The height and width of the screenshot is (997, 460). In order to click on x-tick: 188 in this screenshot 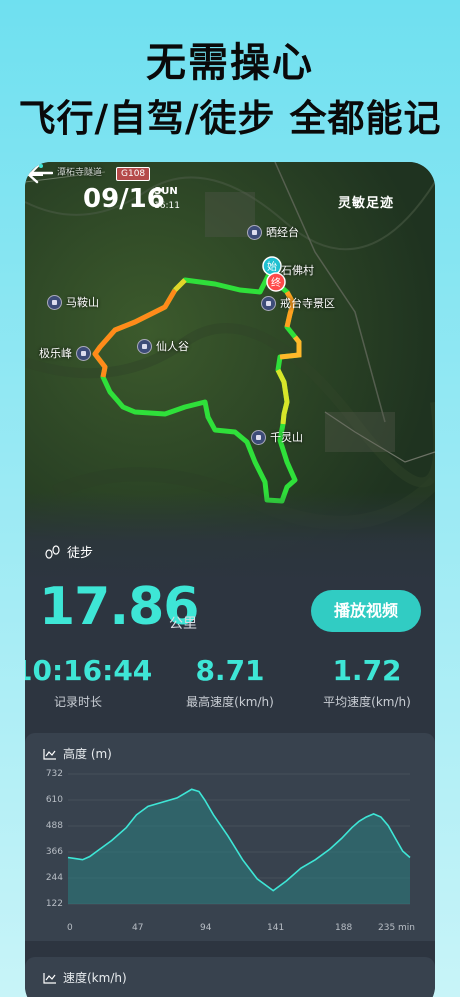, I will do `click(344, 928)`.